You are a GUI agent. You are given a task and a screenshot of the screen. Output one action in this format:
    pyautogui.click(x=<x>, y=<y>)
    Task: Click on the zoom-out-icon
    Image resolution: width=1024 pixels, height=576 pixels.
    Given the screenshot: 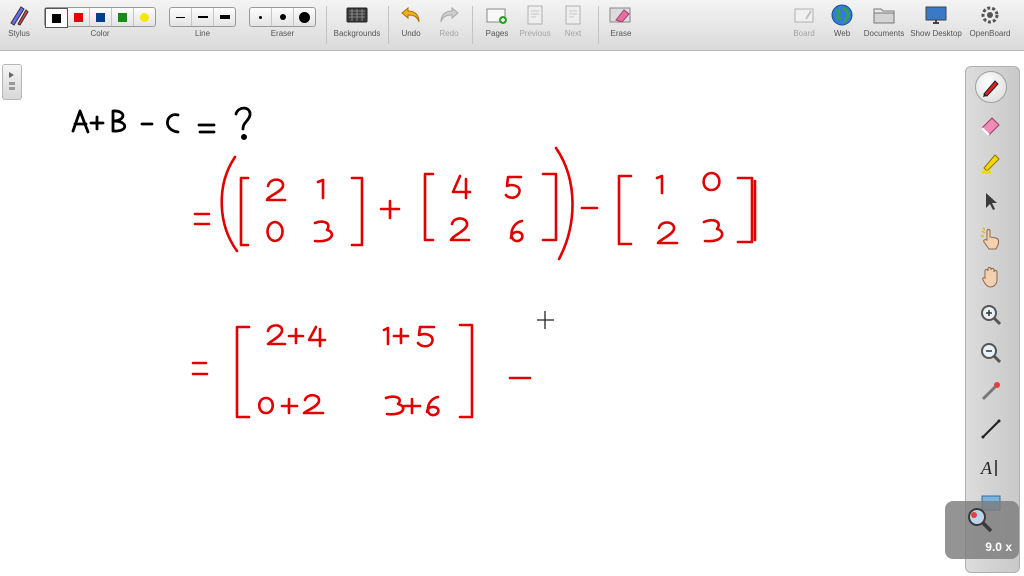 What is the action you would take?
    pyautogui.click(x=991, y=353)
    